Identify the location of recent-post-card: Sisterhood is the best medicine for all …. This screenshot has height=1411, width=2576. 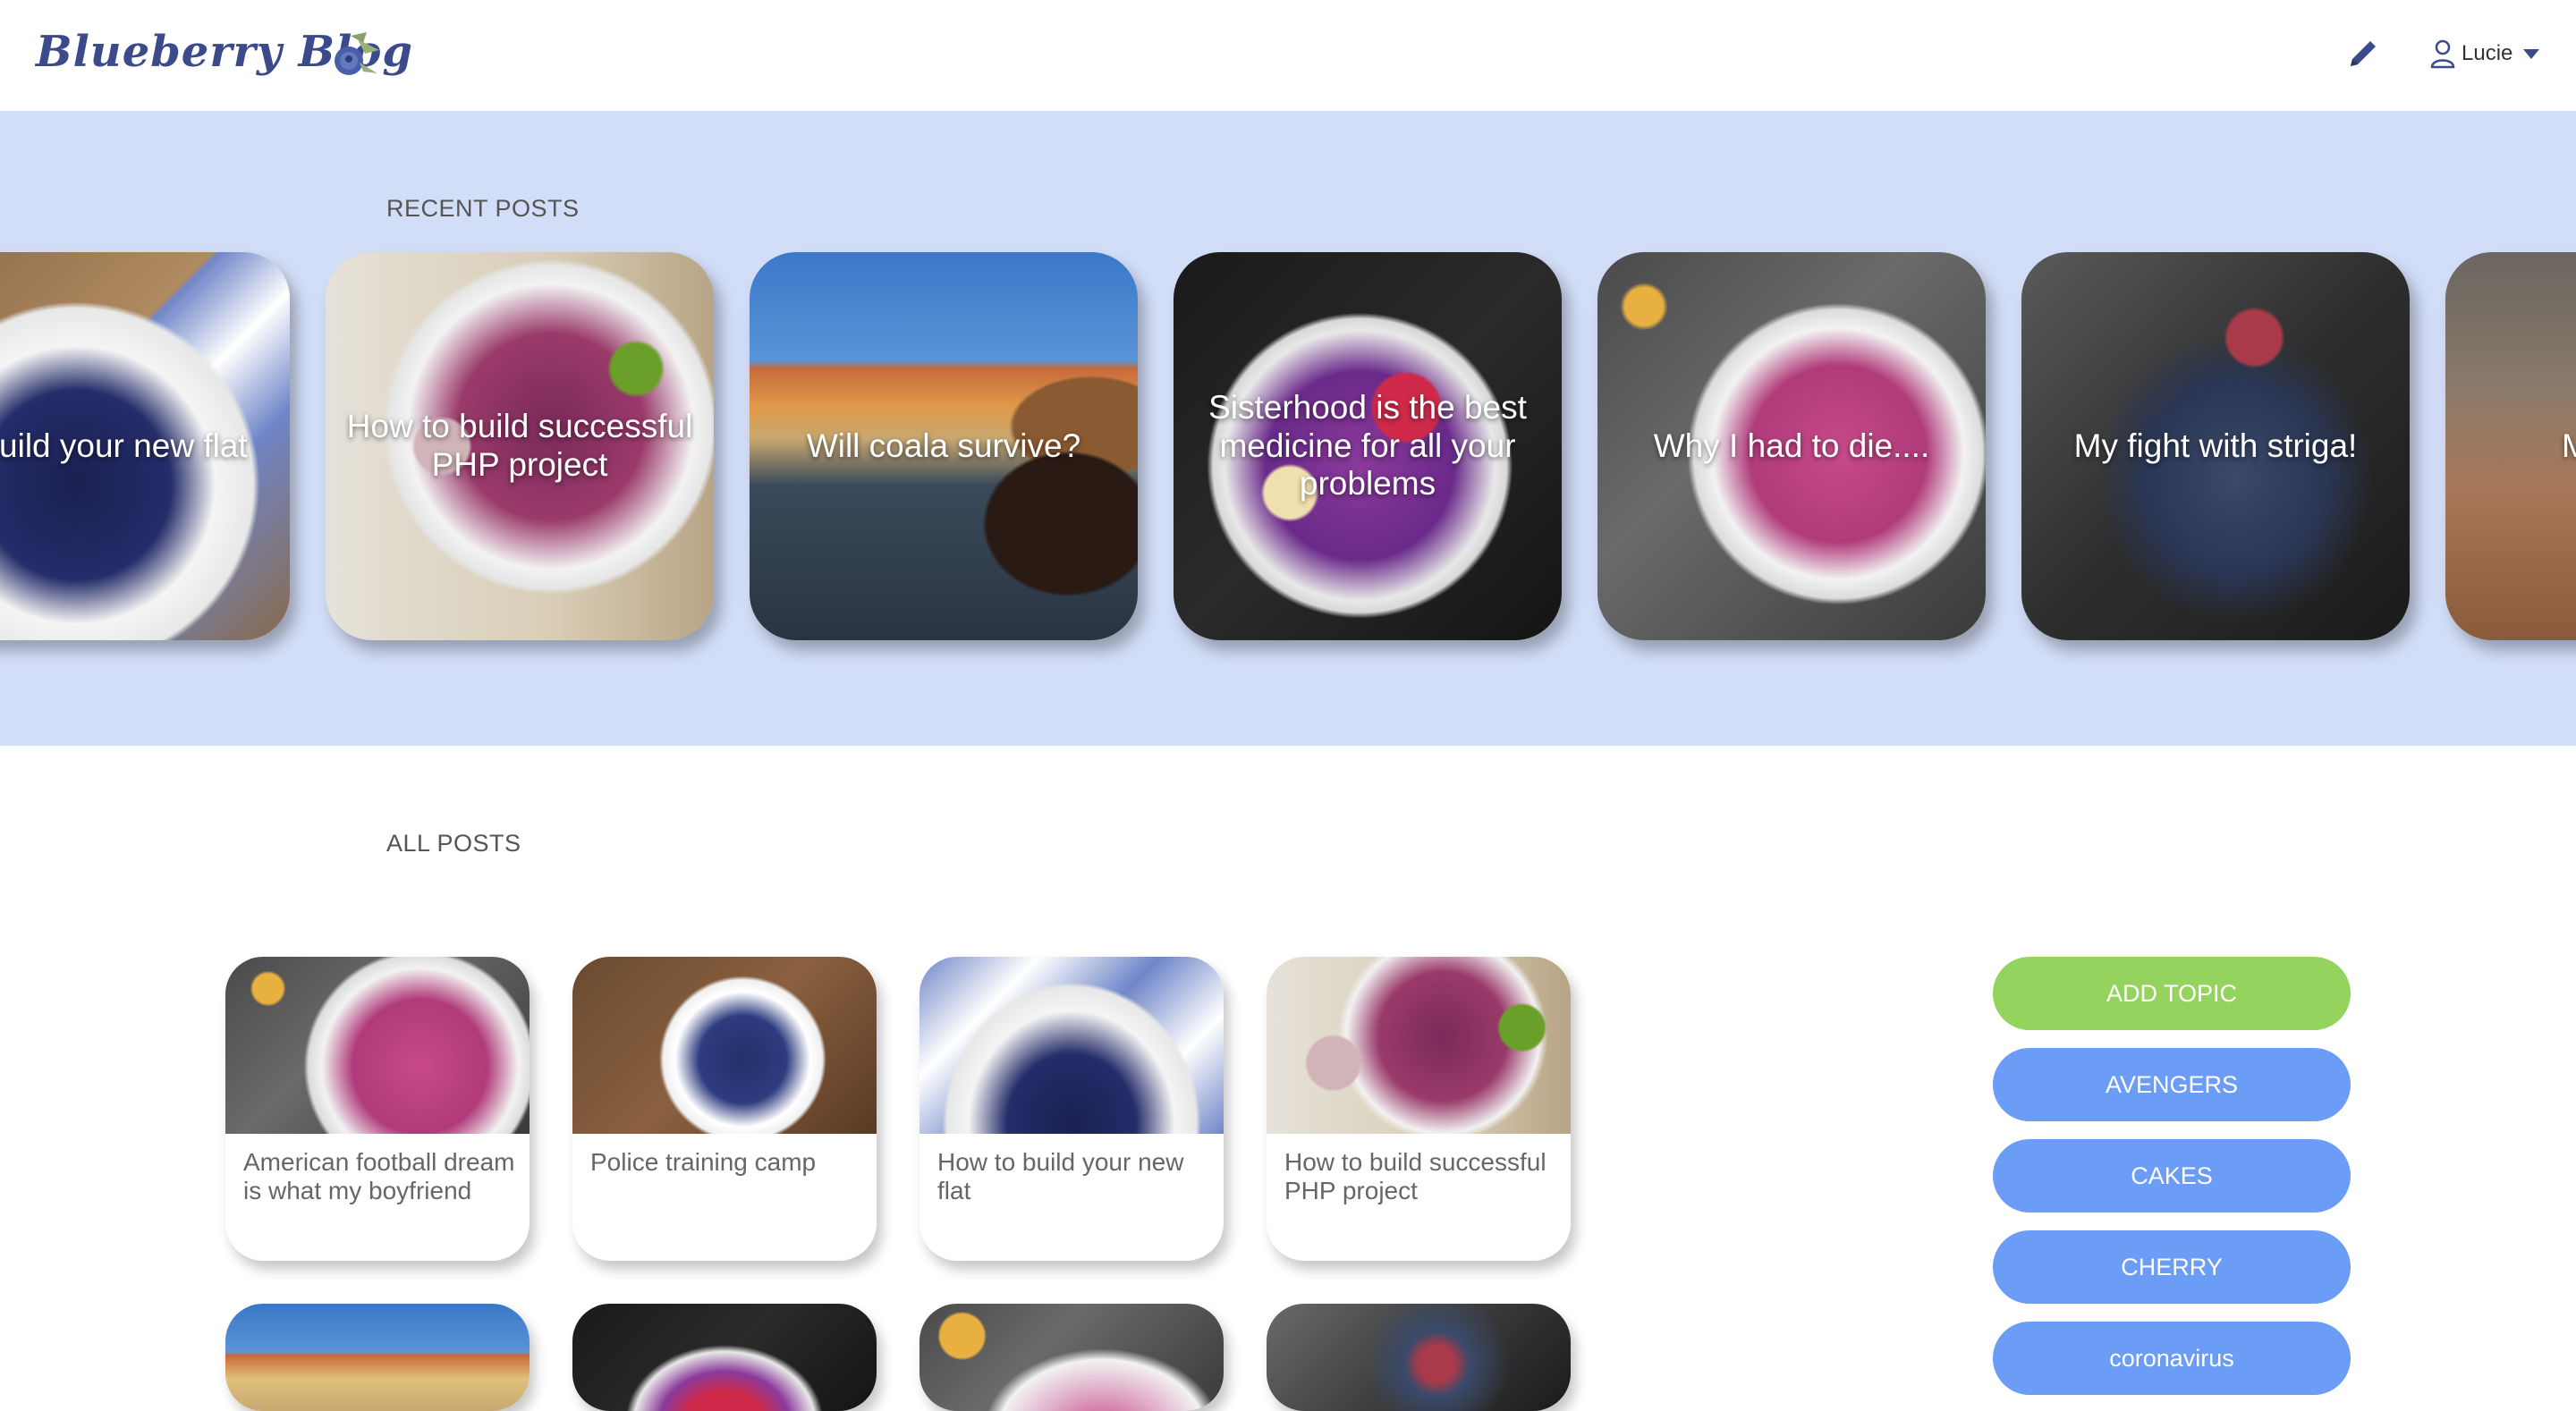
(1368, 446).